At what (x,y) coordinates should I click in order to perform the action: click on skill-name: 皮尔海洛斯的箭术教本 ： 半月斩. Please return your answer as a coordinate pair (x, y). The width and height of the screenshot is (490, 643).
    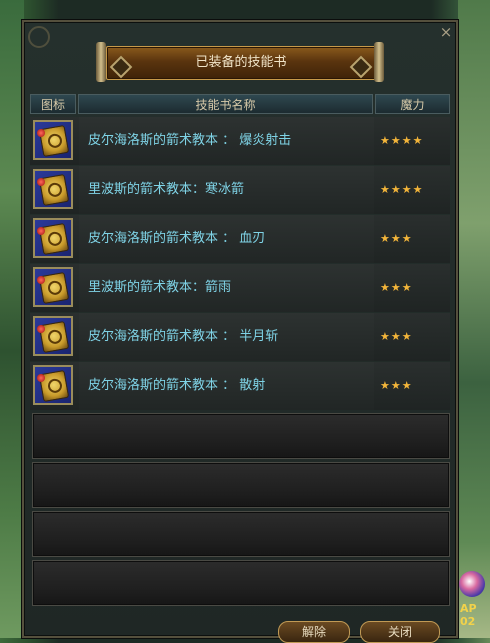
    Looking at the image, I should click on (183, 336).